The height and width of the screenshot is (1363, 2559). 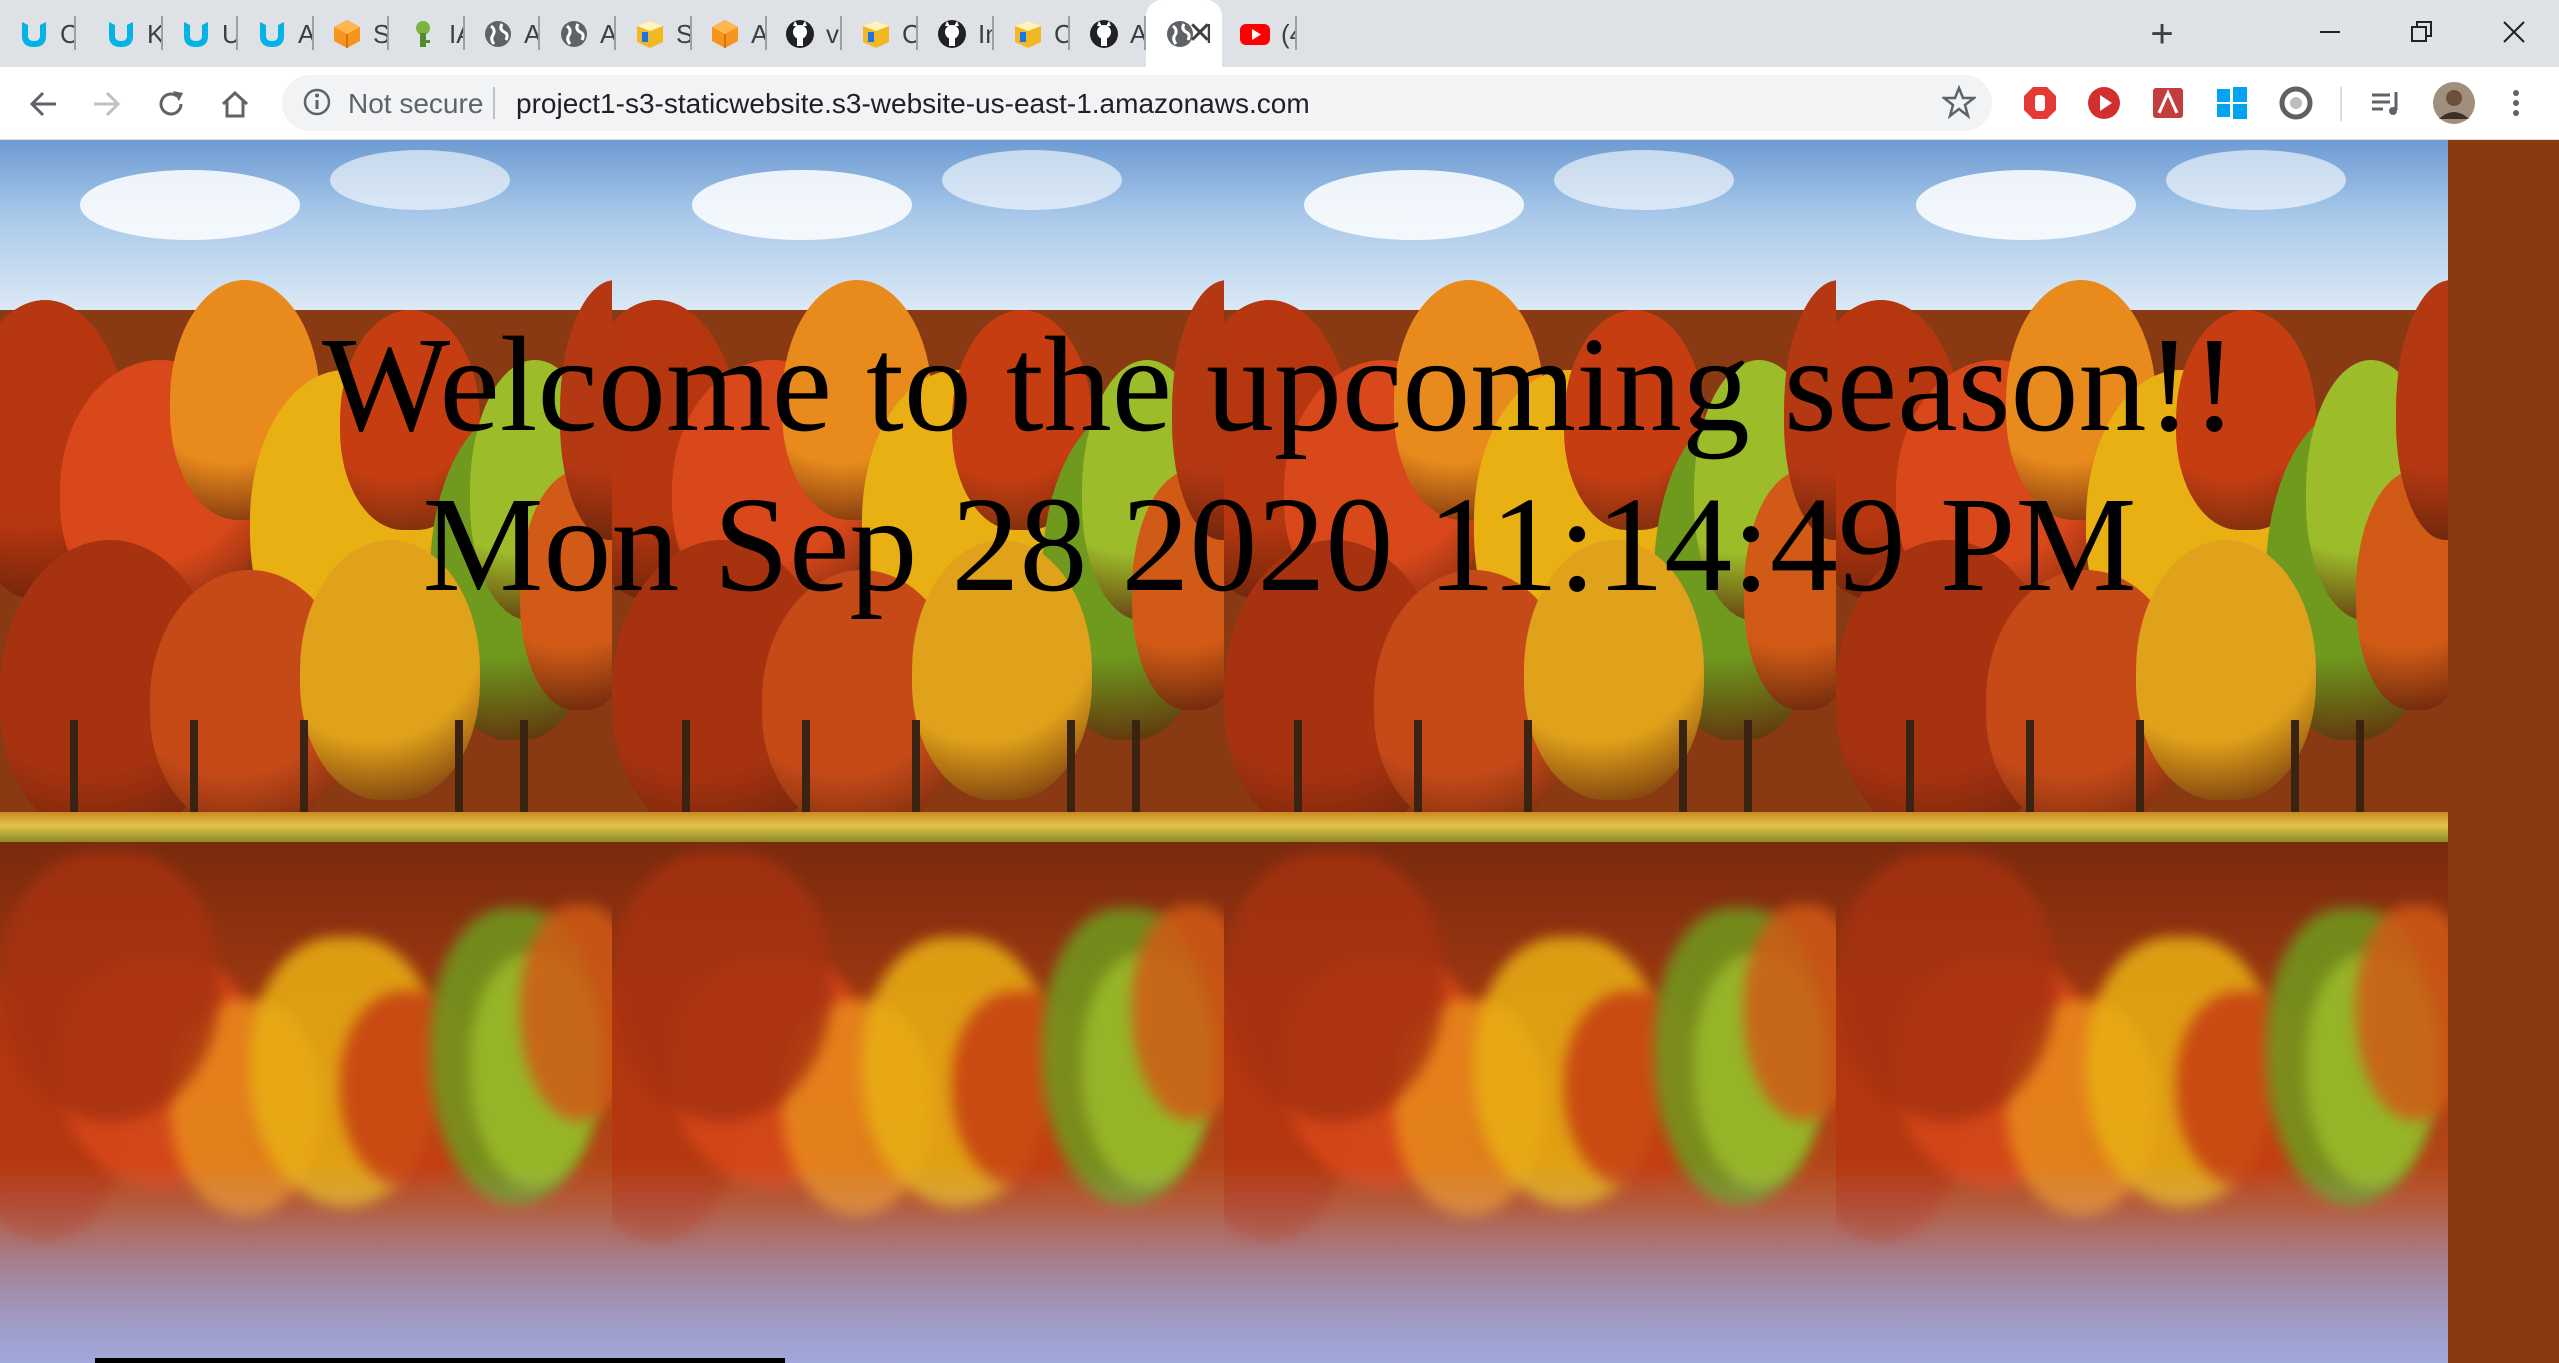 What do you see at coordinates (833, 34) in the screenshot?
I see `tab-title: vnar` at bounding box center [833, 34].